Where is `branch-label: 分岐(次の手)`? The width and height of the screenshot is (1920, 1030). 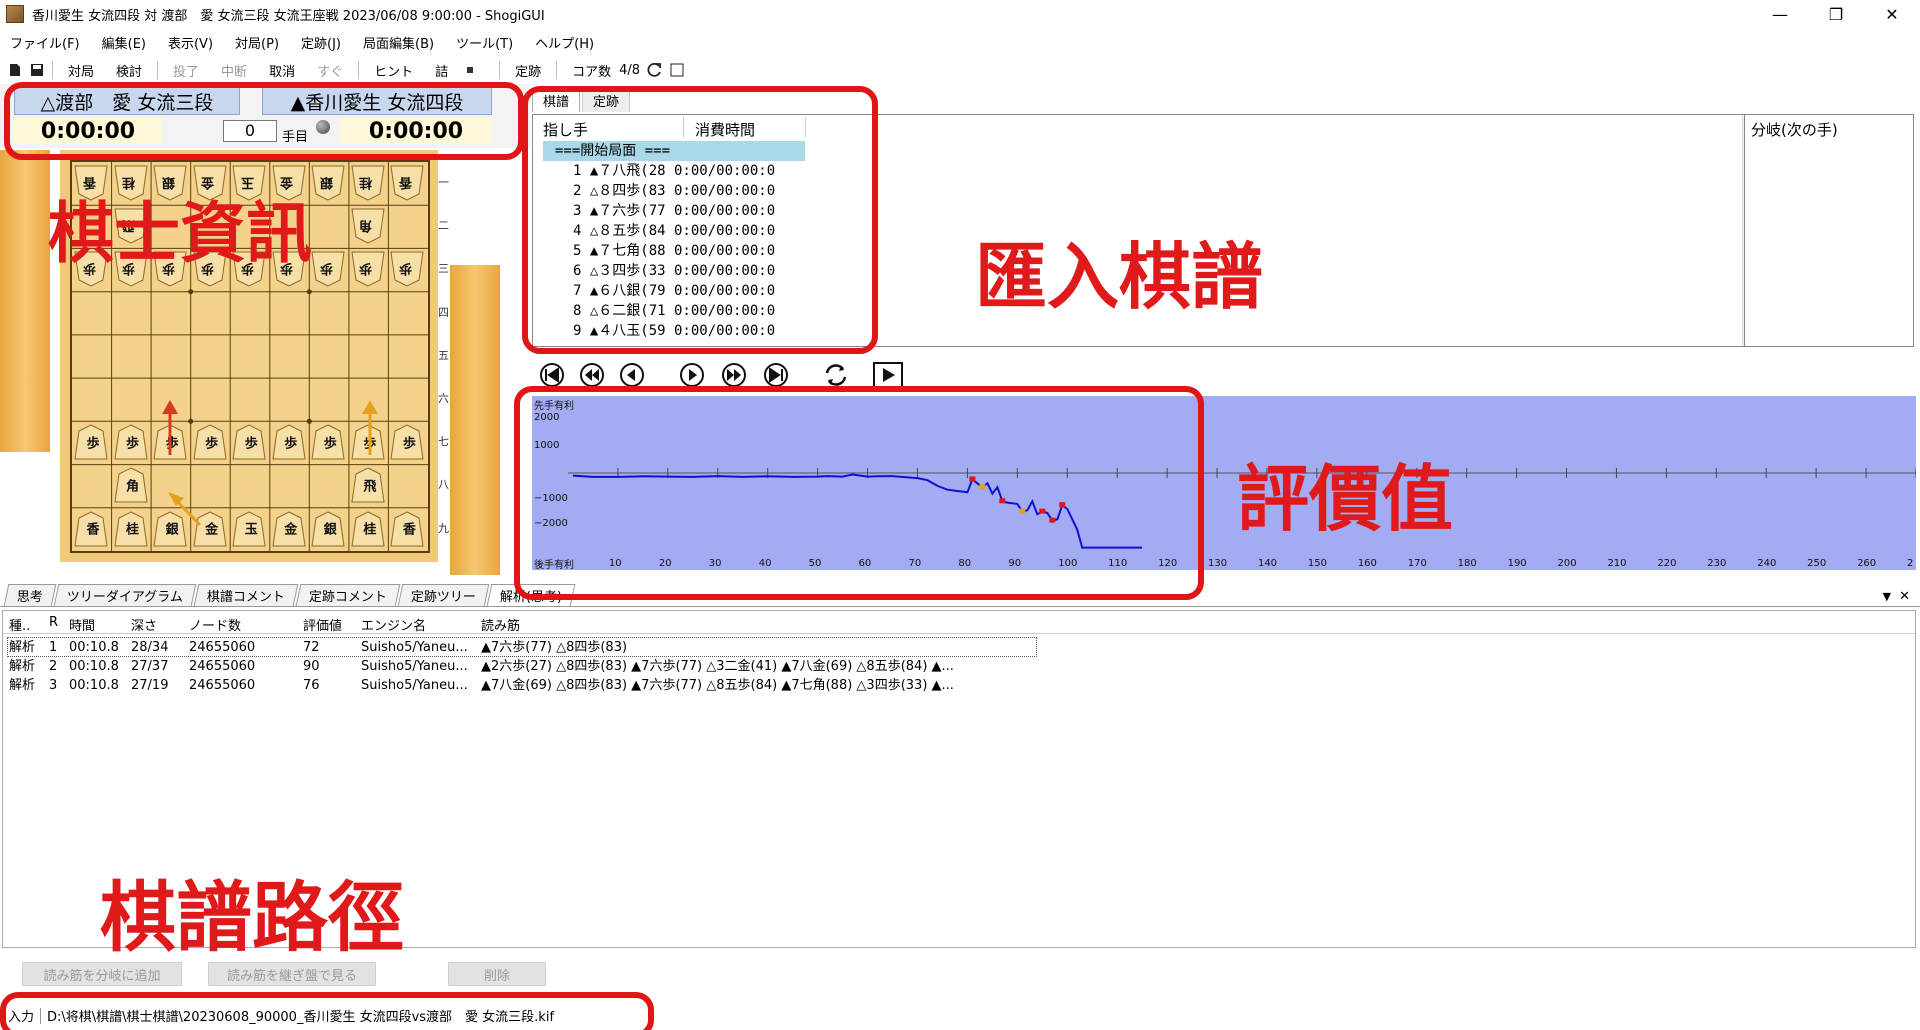 branch-label: 分岐(次の手) is located at coordinates (1794, 130).